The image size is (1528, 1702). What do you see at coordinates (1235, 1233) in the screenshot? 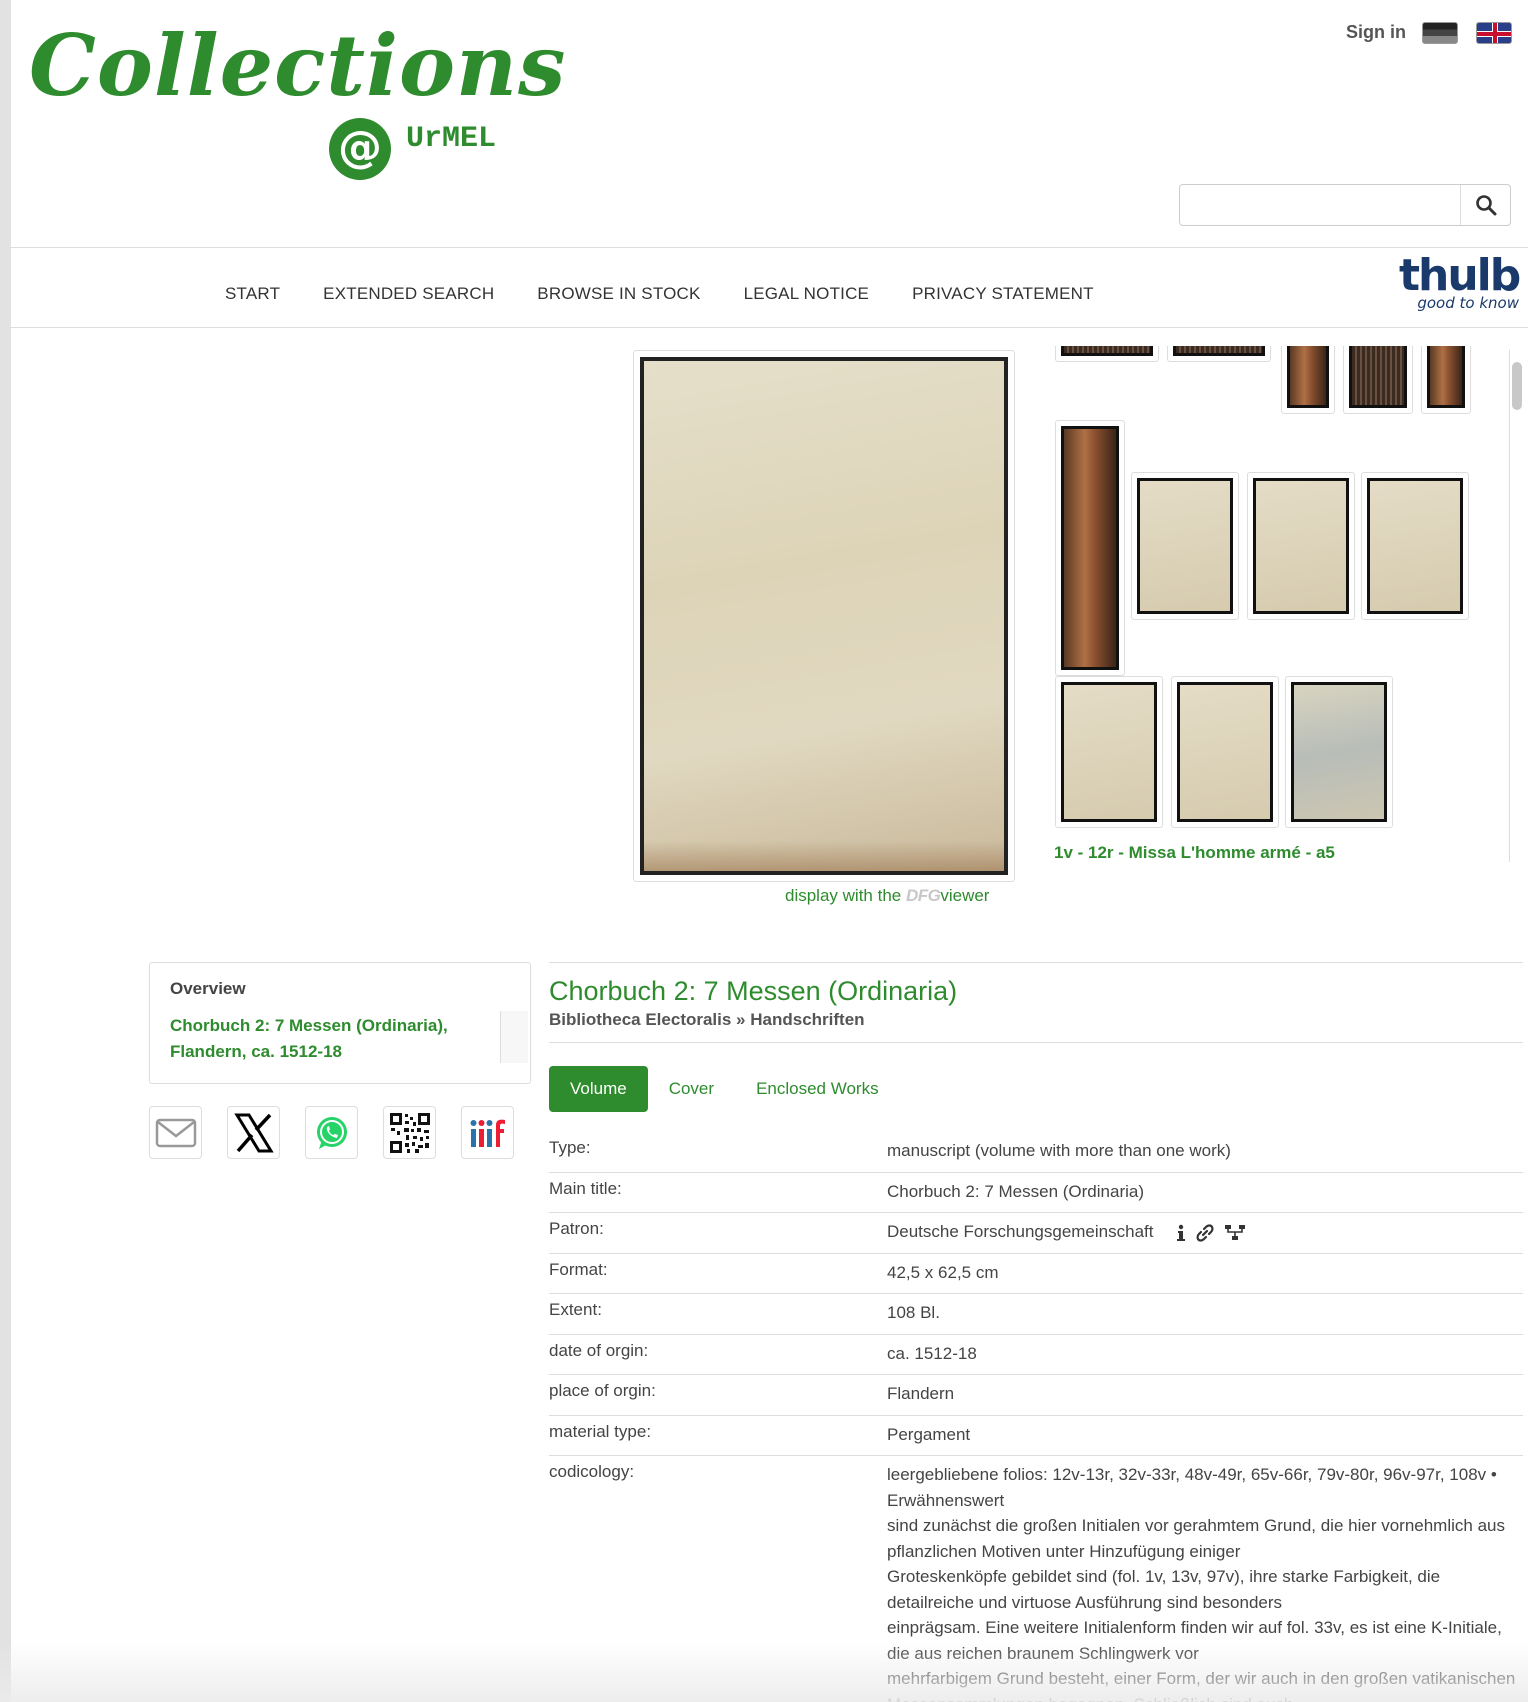
I see `hierarchy-icon` at bounding box center [1235, 1233].